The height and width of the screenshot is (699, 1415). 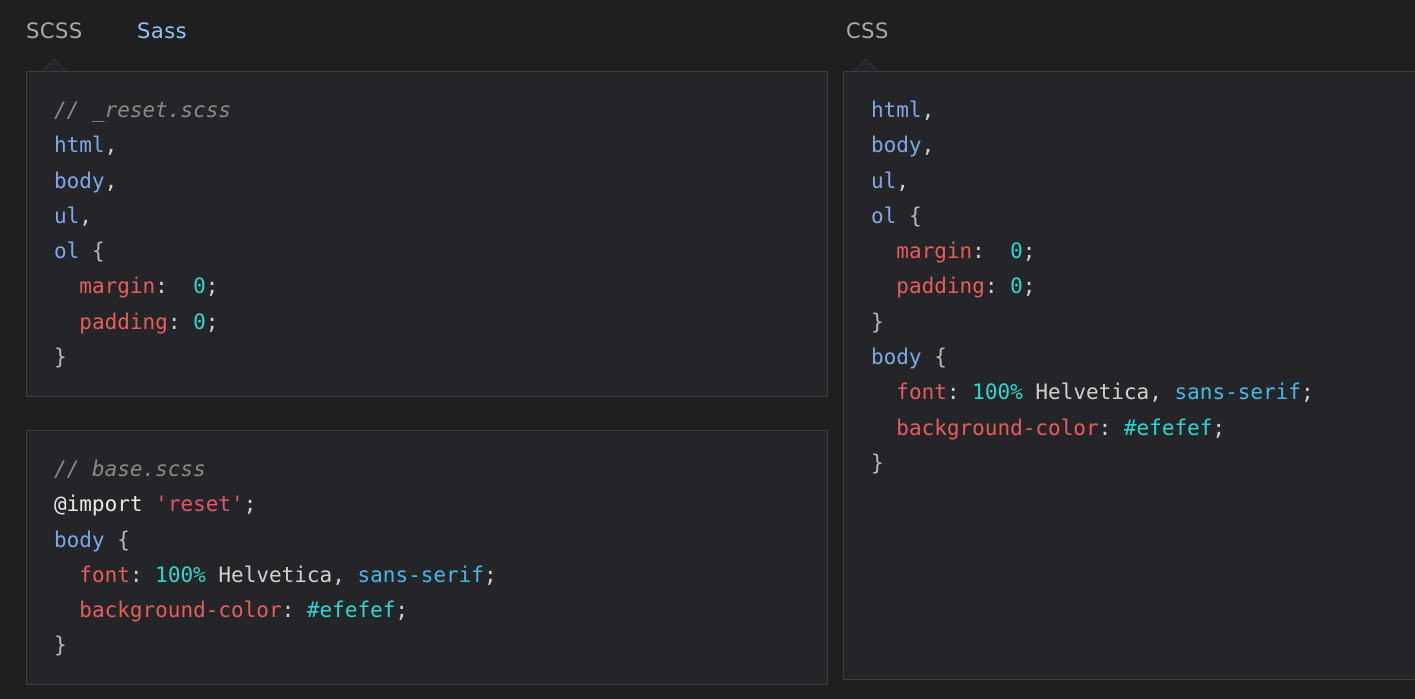 I want to click on tab-scss: SCSS, so click(x=54, y=31).